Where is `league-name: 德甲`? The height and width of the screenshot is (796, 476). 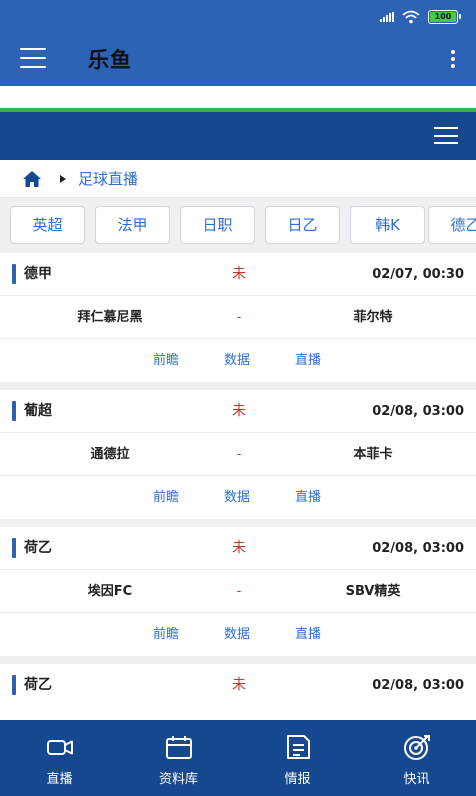 league-name: 德甲 is located at coordinates (38, 274).